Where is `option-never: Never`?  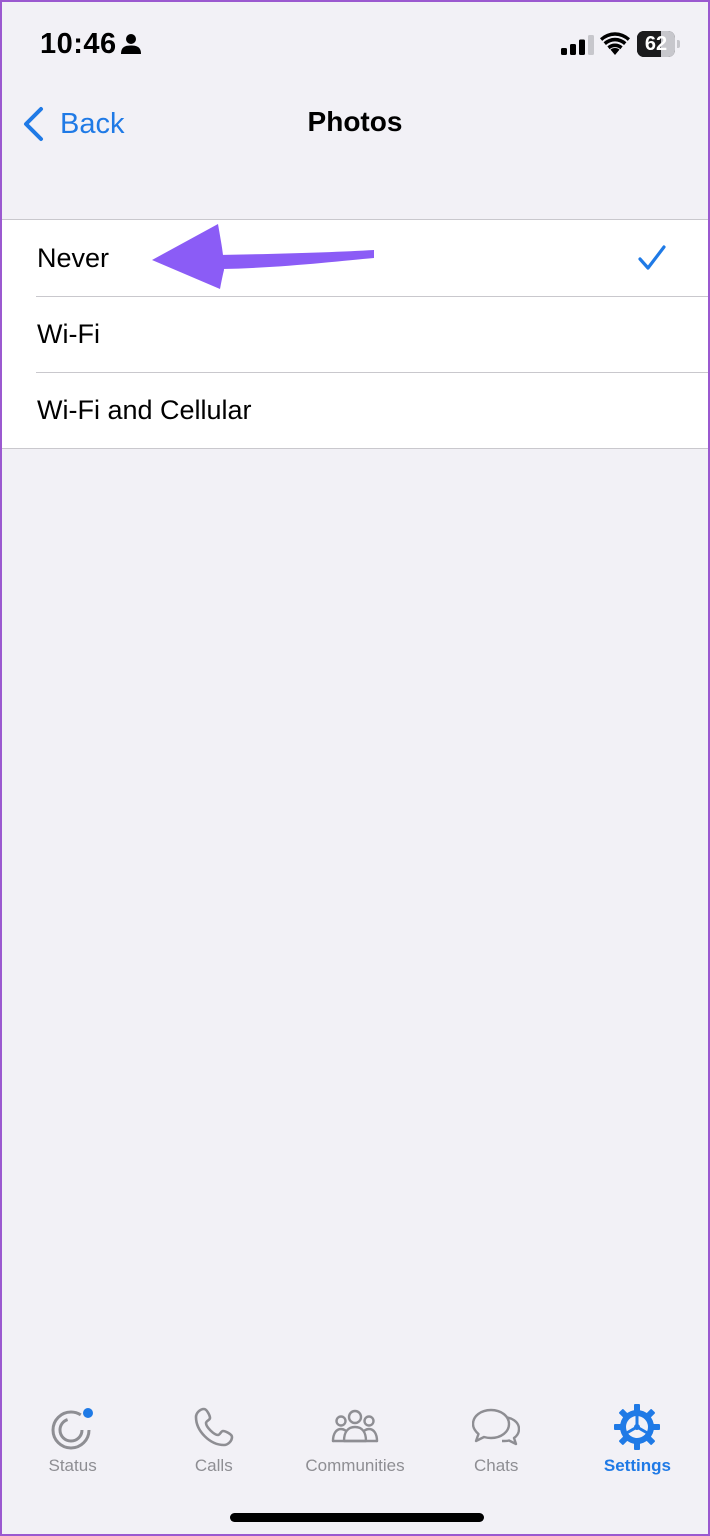
option-never: Never is located at coordinates (355, 258).